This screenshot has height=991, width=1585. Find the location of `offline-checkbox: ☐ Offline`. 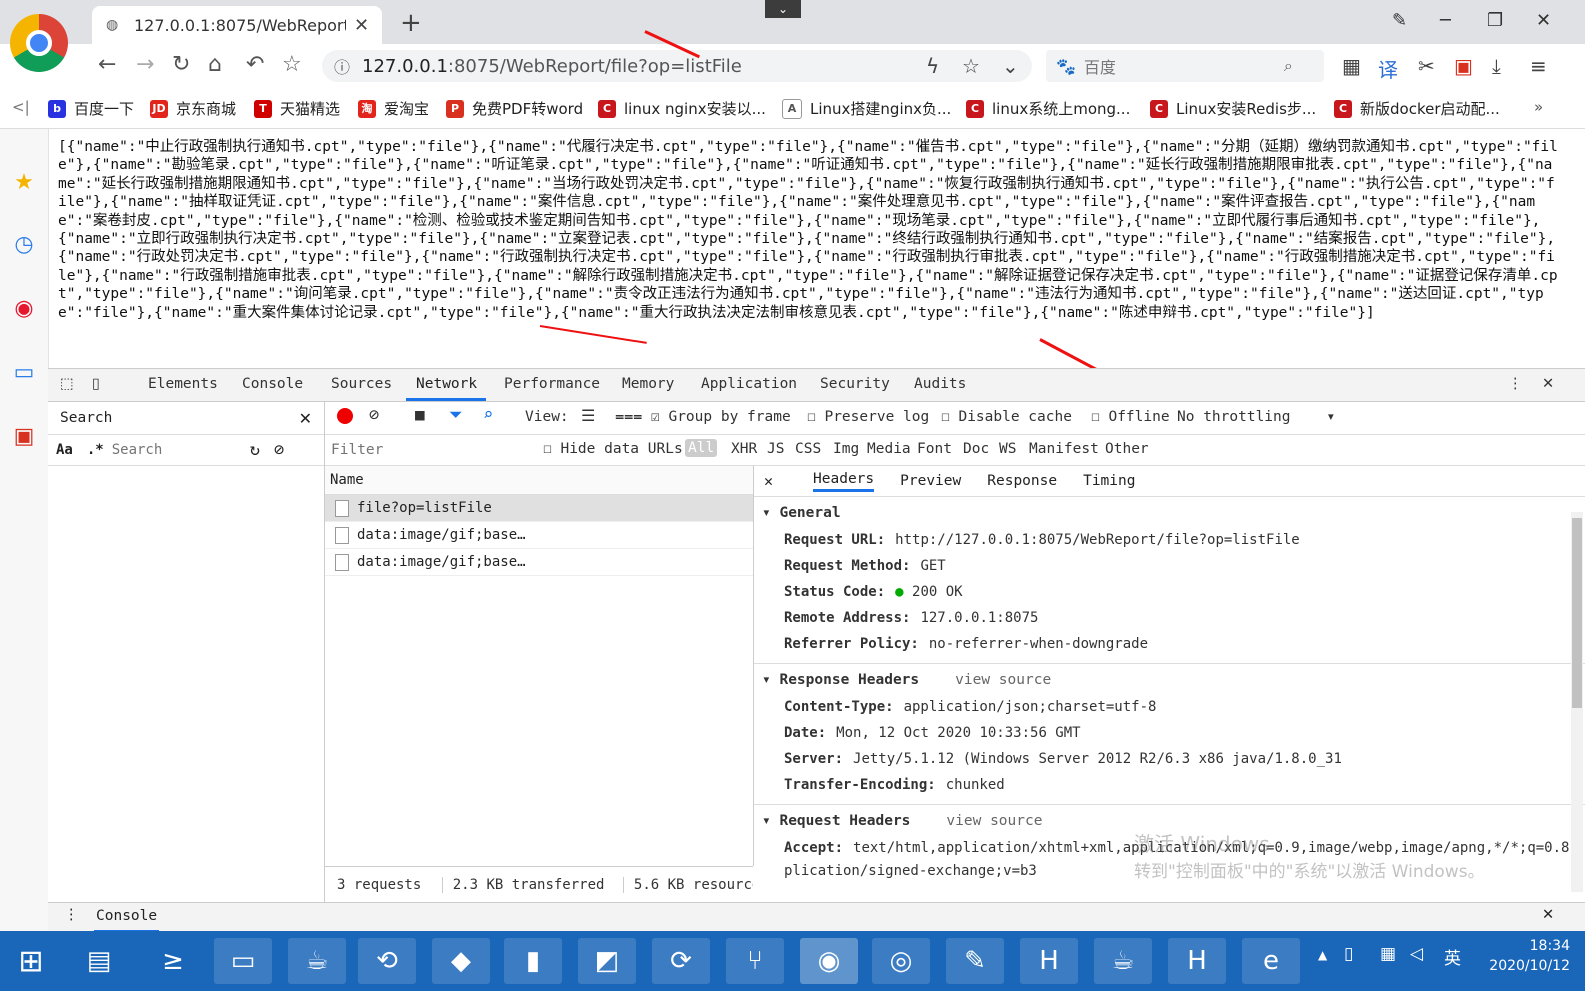

offline-checkbox: ☐ Offline is located at coordinates (1130, 417).